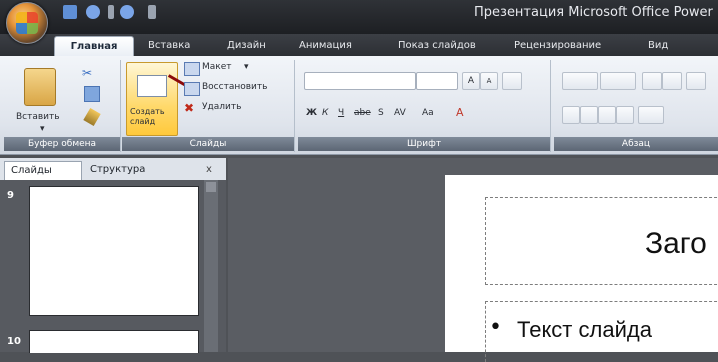 The image size is (718, 362). Describe the element at coordinates (618, 81) in the screenshot. I see `numbering-button` at that location.